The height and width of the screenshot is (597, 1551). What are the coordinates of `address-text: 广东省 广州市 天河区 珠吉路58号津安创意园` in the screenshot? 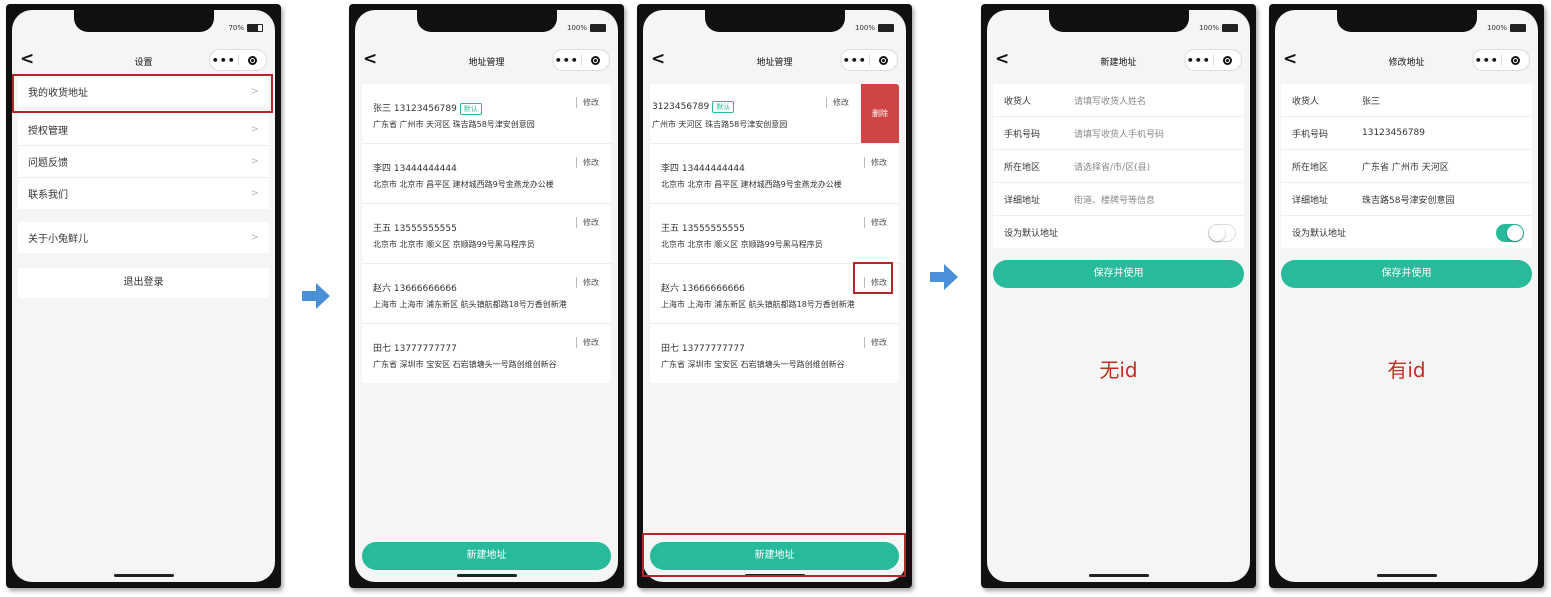 It's located at (454, 124).